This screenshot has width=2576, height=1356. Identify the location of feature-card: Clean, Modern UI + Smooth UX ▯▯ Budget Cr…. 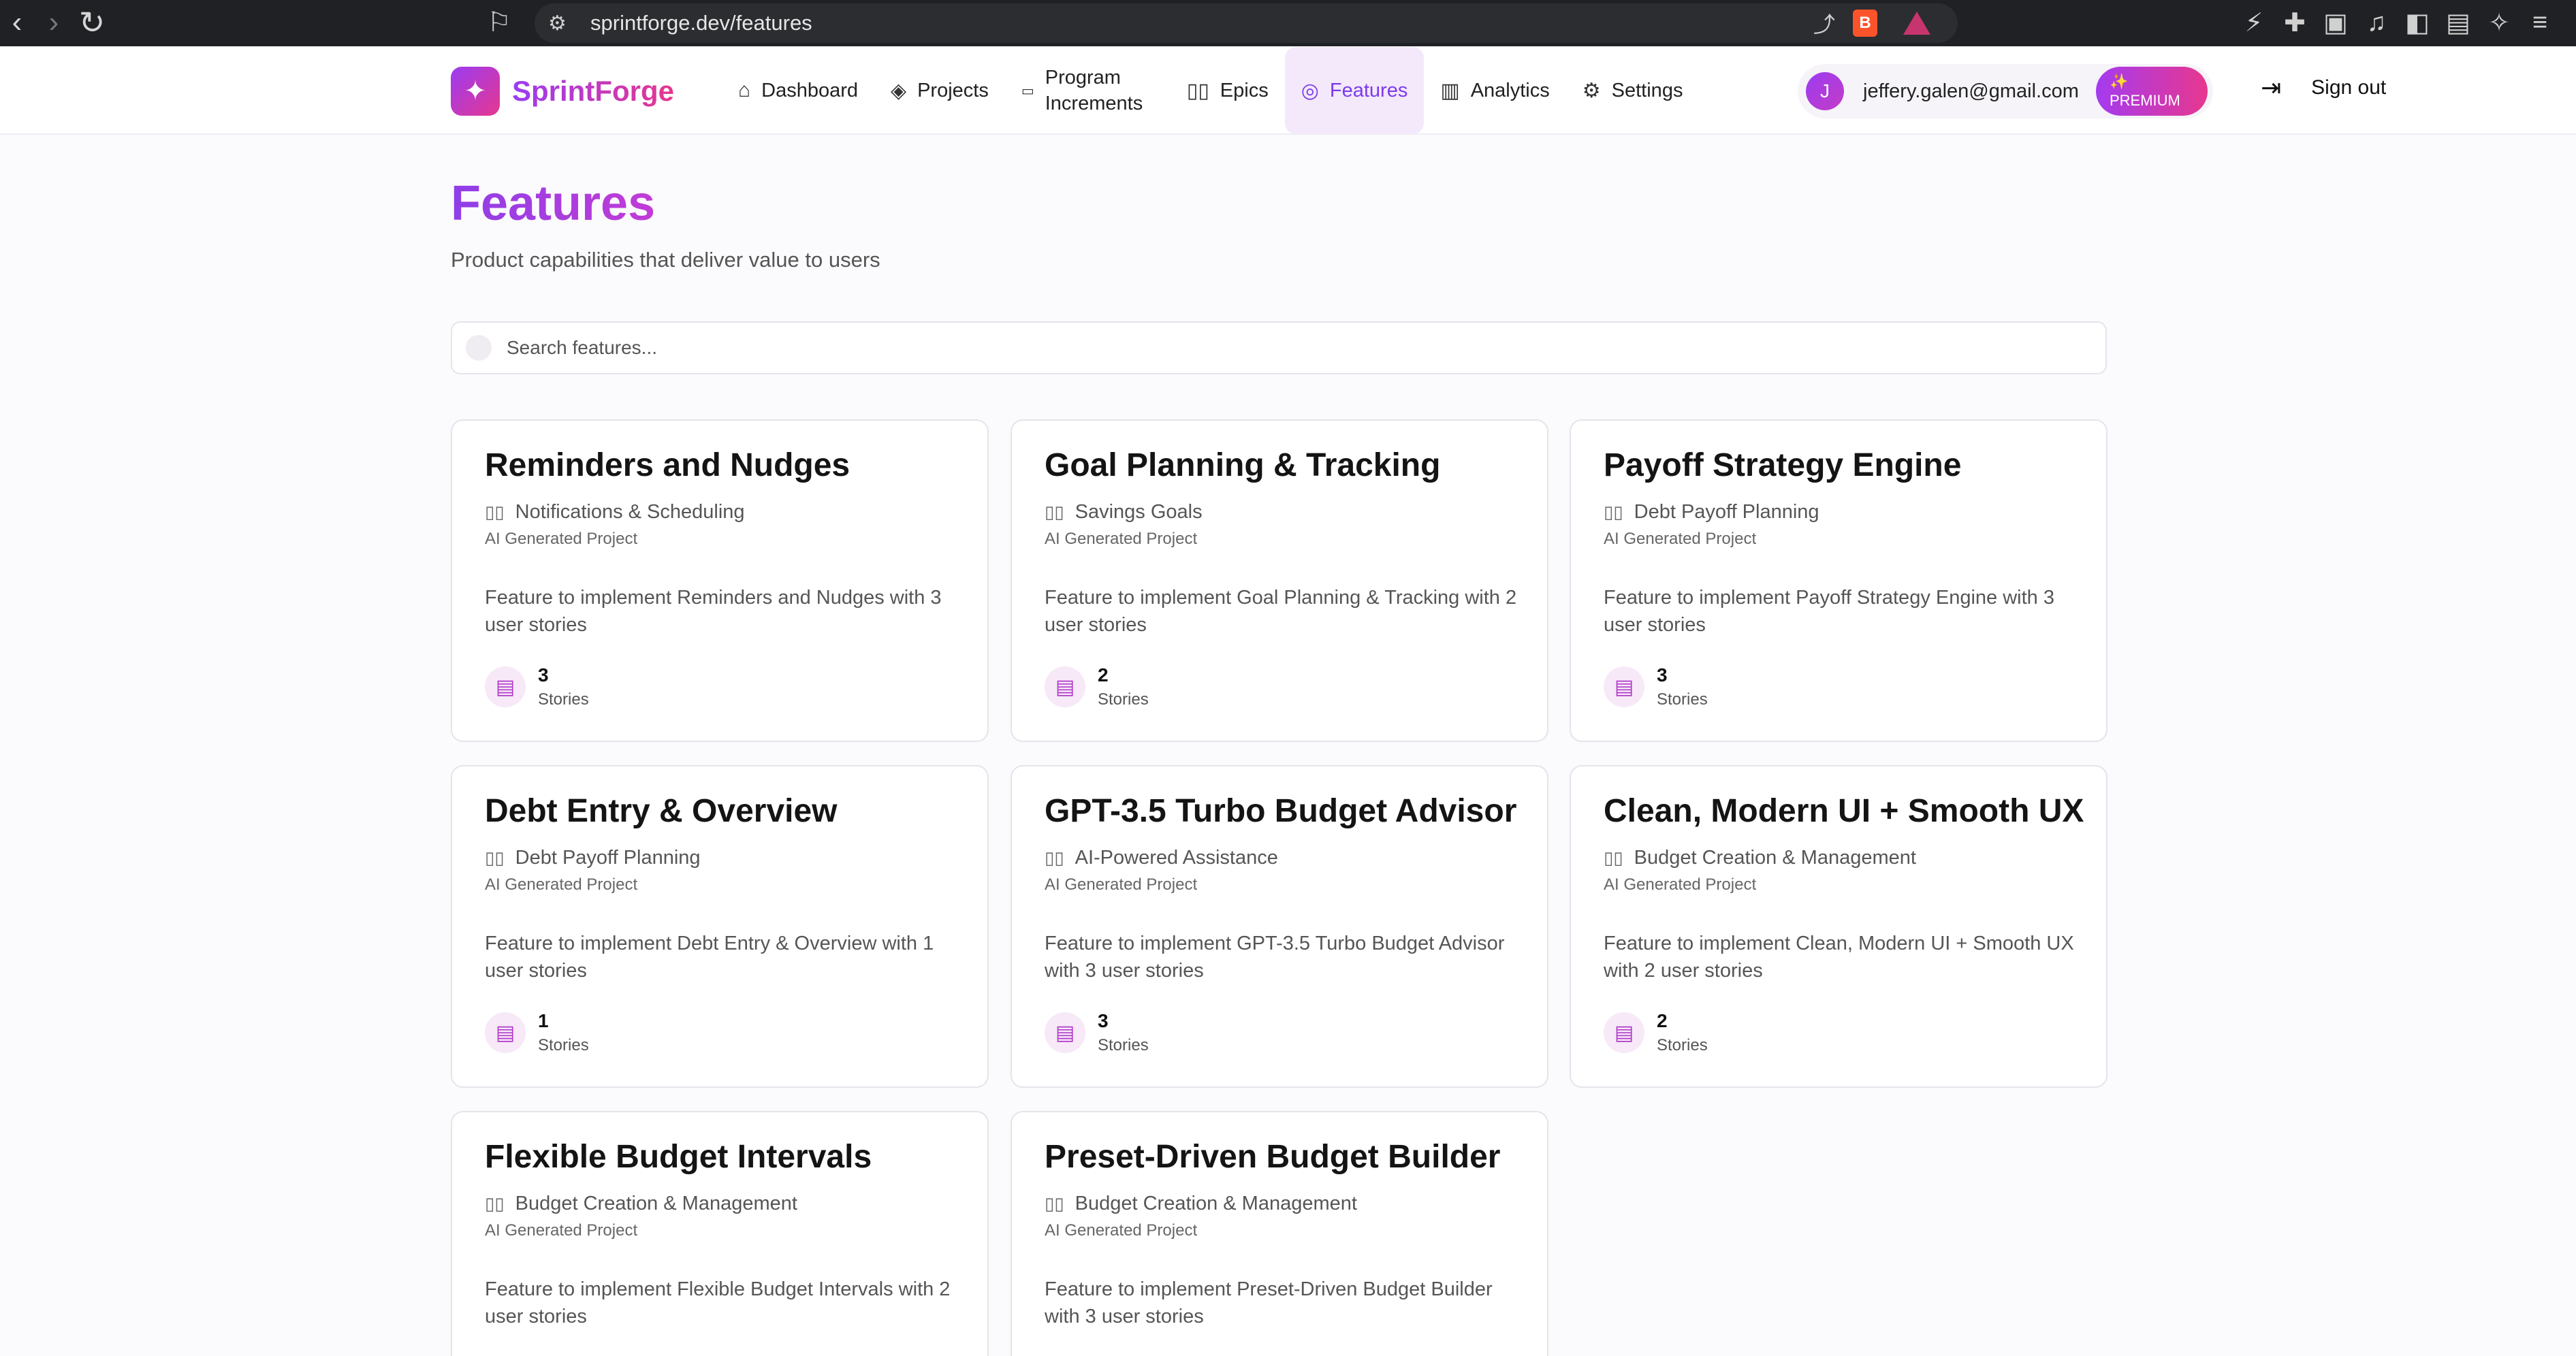
(1839, 926).